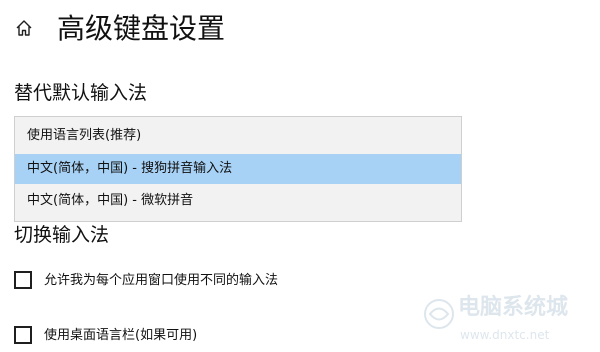 Image resolution: width=600 pixels, height=352 pixels. What do you see at coordinates (121, 335) in the screenshot?
I see `desktop-language-bar-label: 使用桌面语言栏(如果可用)` at bounding box center [121, 335].